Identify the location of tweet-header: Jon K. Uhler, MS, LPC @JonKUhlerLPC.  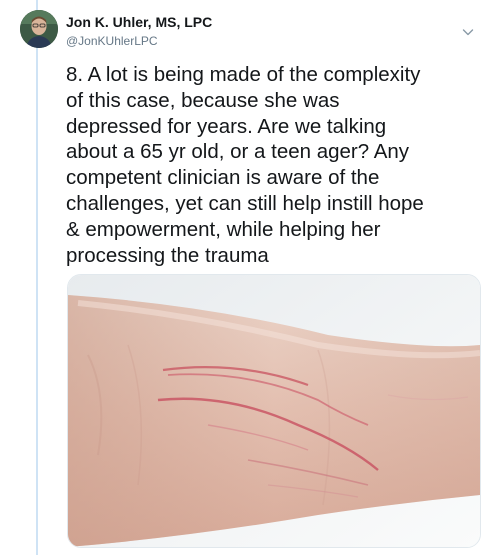
(260, 31).